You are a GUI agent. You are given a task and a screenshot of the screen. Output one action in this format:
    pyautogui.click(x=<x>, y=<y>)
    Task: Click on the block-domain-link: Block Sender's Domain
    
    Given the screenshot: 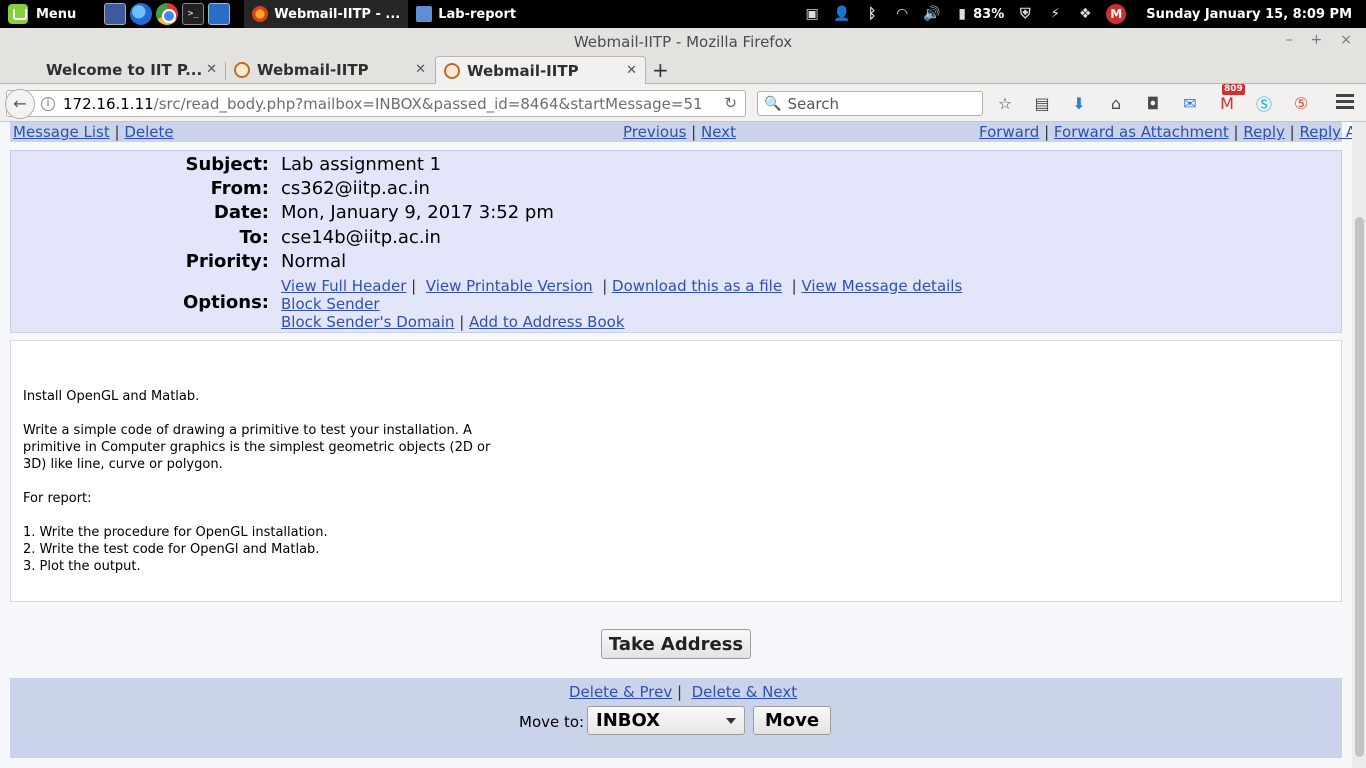 What is the action you would take?
    pyautogui.click(x=367, y=322)
    